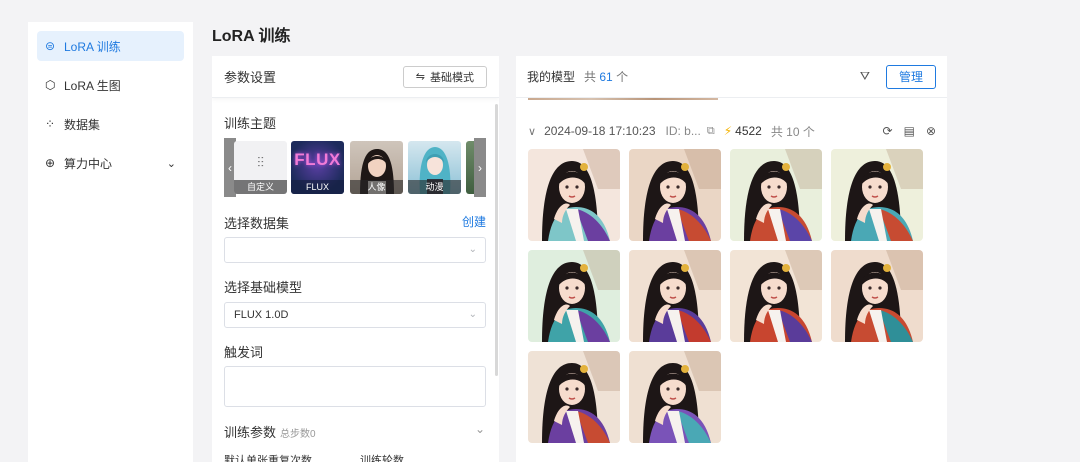 This screenshot has height=462, width=1080. I want to click on theme-tile-portrait: 人像, so click(376, 167).